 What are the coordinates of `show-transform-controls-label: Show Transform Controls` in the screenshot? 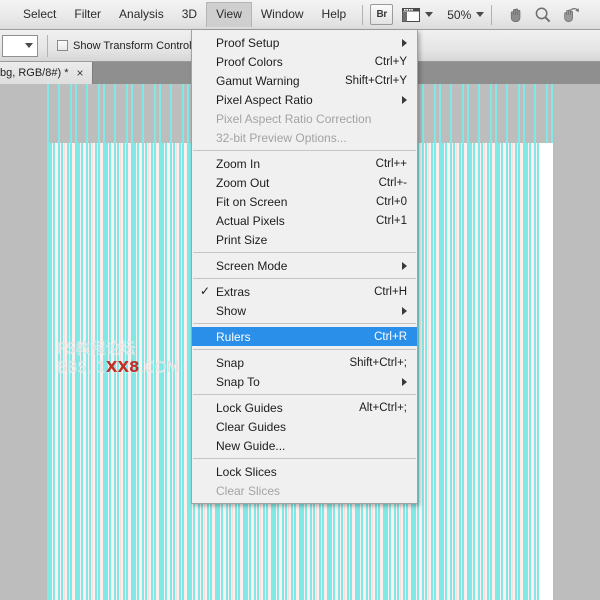 It's located at (135, 45).